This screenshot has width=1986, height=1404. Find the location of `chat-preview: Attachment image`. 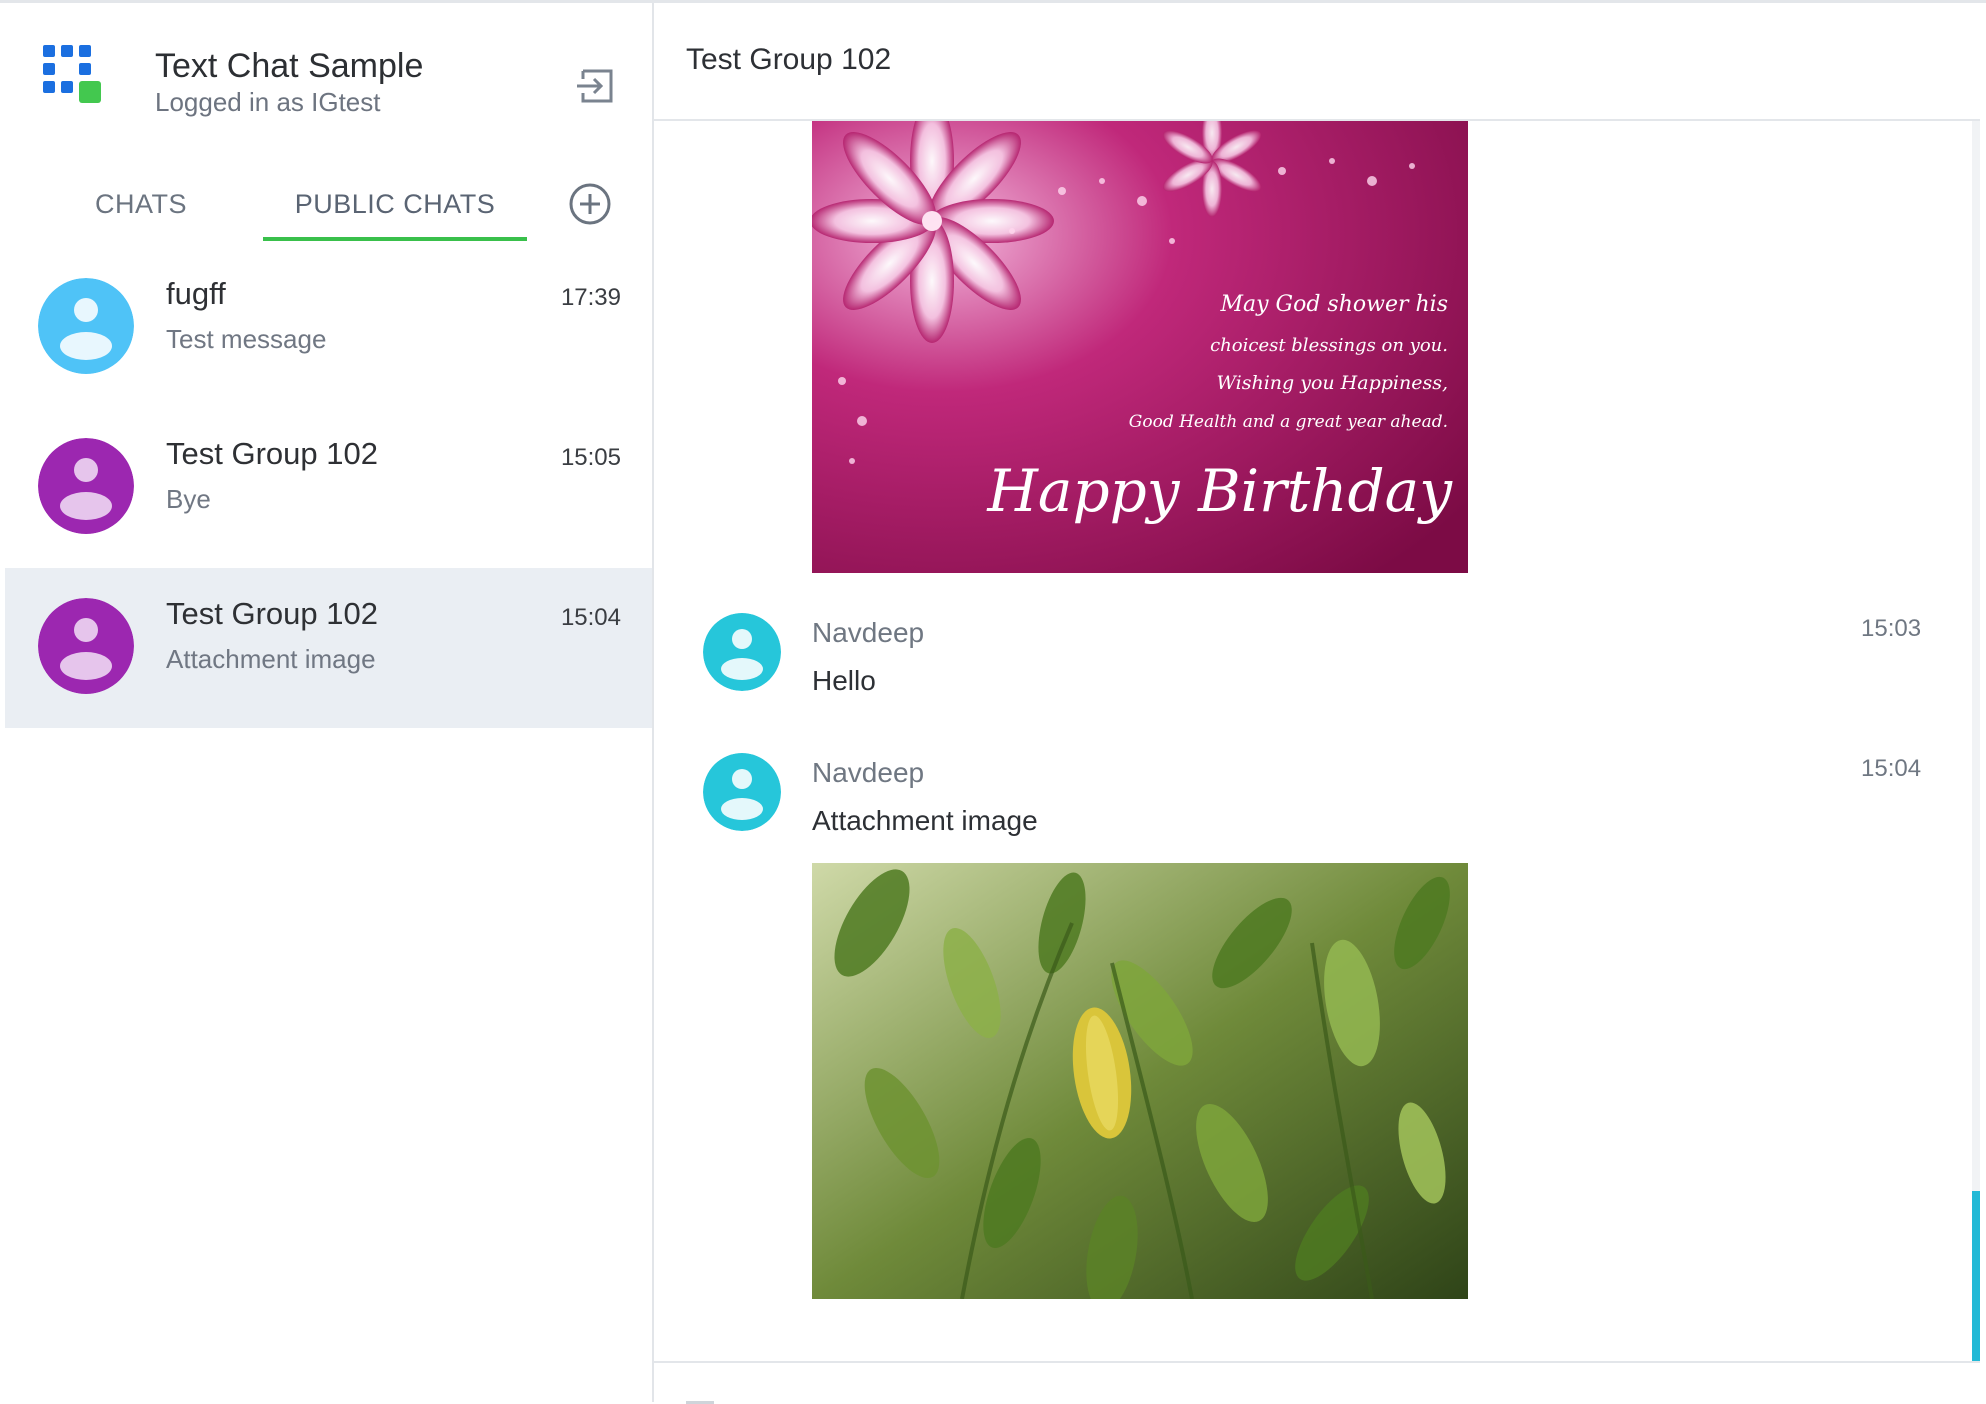

chat-preview: Attachment image is located at coordinates (271, 659).